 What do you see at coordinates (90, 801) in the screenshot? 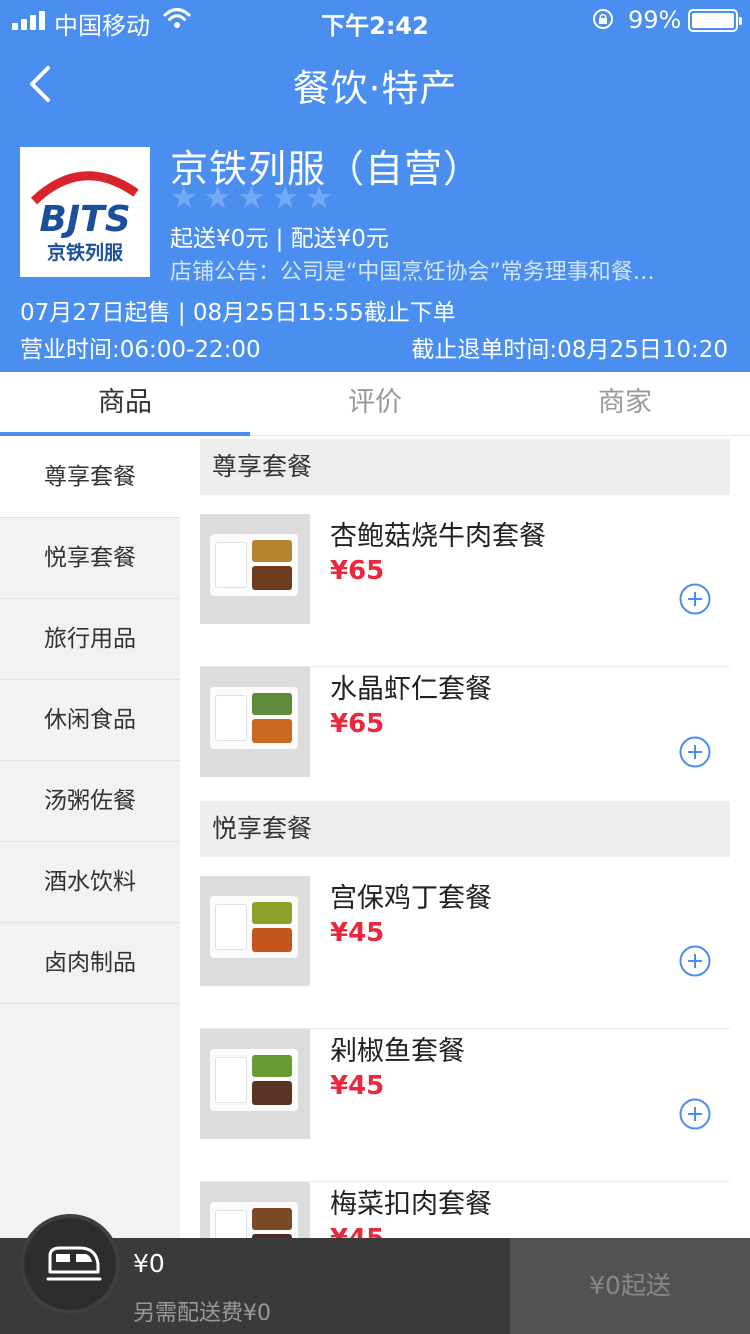
I see `sidebar-item-soup: 汤粥佐餐` at bounding box center [90, 801].